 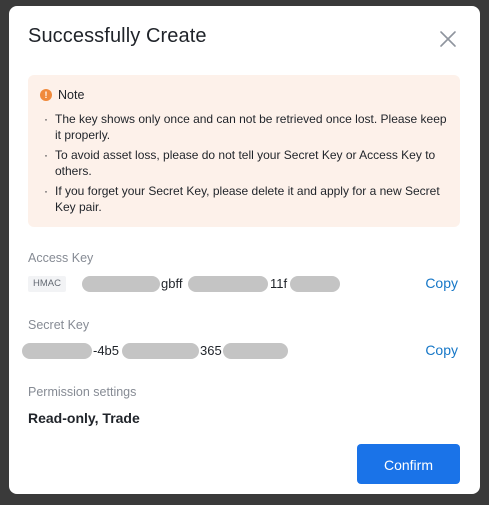 What do you see at coordinates (172, 283) in the screenshot?
I see `access-key-fragment: gbff` at bounding box center [172, 283].